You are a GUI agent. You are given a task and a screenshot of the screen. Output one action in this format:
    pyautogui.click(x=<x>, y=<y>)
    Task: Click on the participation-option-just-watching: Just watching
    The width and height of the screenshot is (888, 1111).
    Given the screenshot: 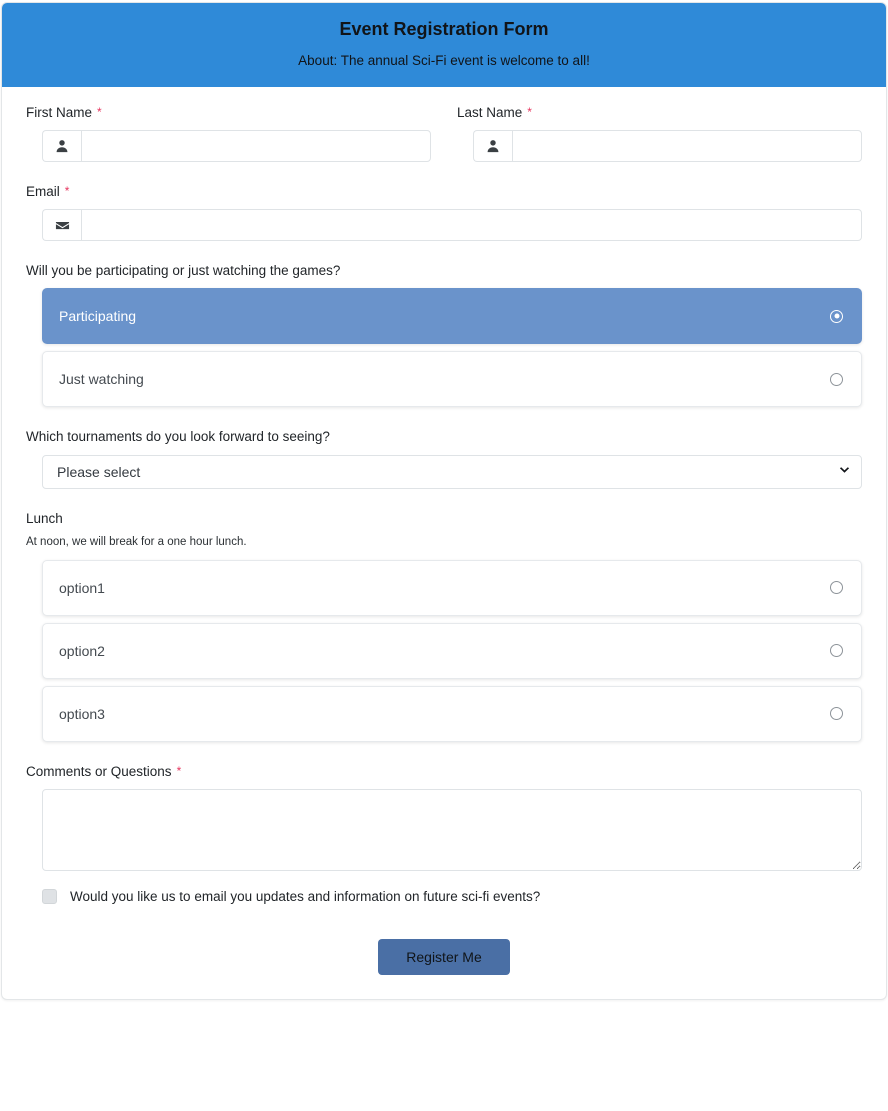 What is the action you would take?
    pyautogui.click(x=452, y=379)
    